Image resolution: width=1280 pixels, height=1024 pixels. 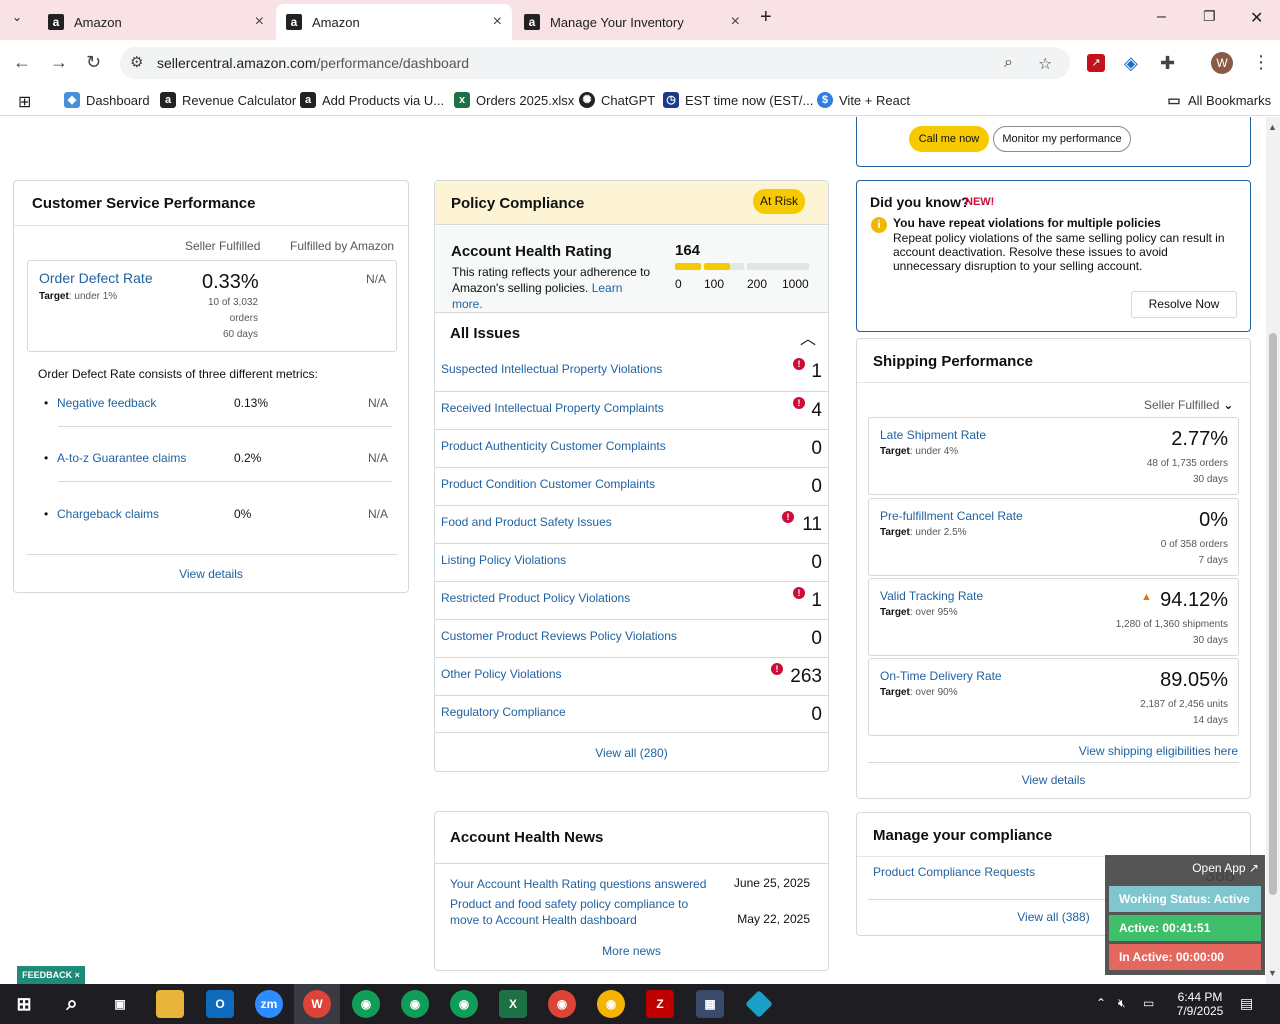 I want to click on menu-icon: ⋮, so click(x=1261, y=62).